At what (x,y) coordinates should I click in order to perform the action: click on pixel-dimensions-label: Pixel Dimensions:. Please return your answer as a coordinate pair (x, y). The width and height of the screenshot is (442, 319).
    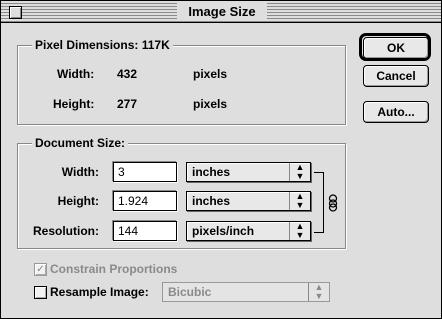
    Looking at the image, I should click on (87, 45).